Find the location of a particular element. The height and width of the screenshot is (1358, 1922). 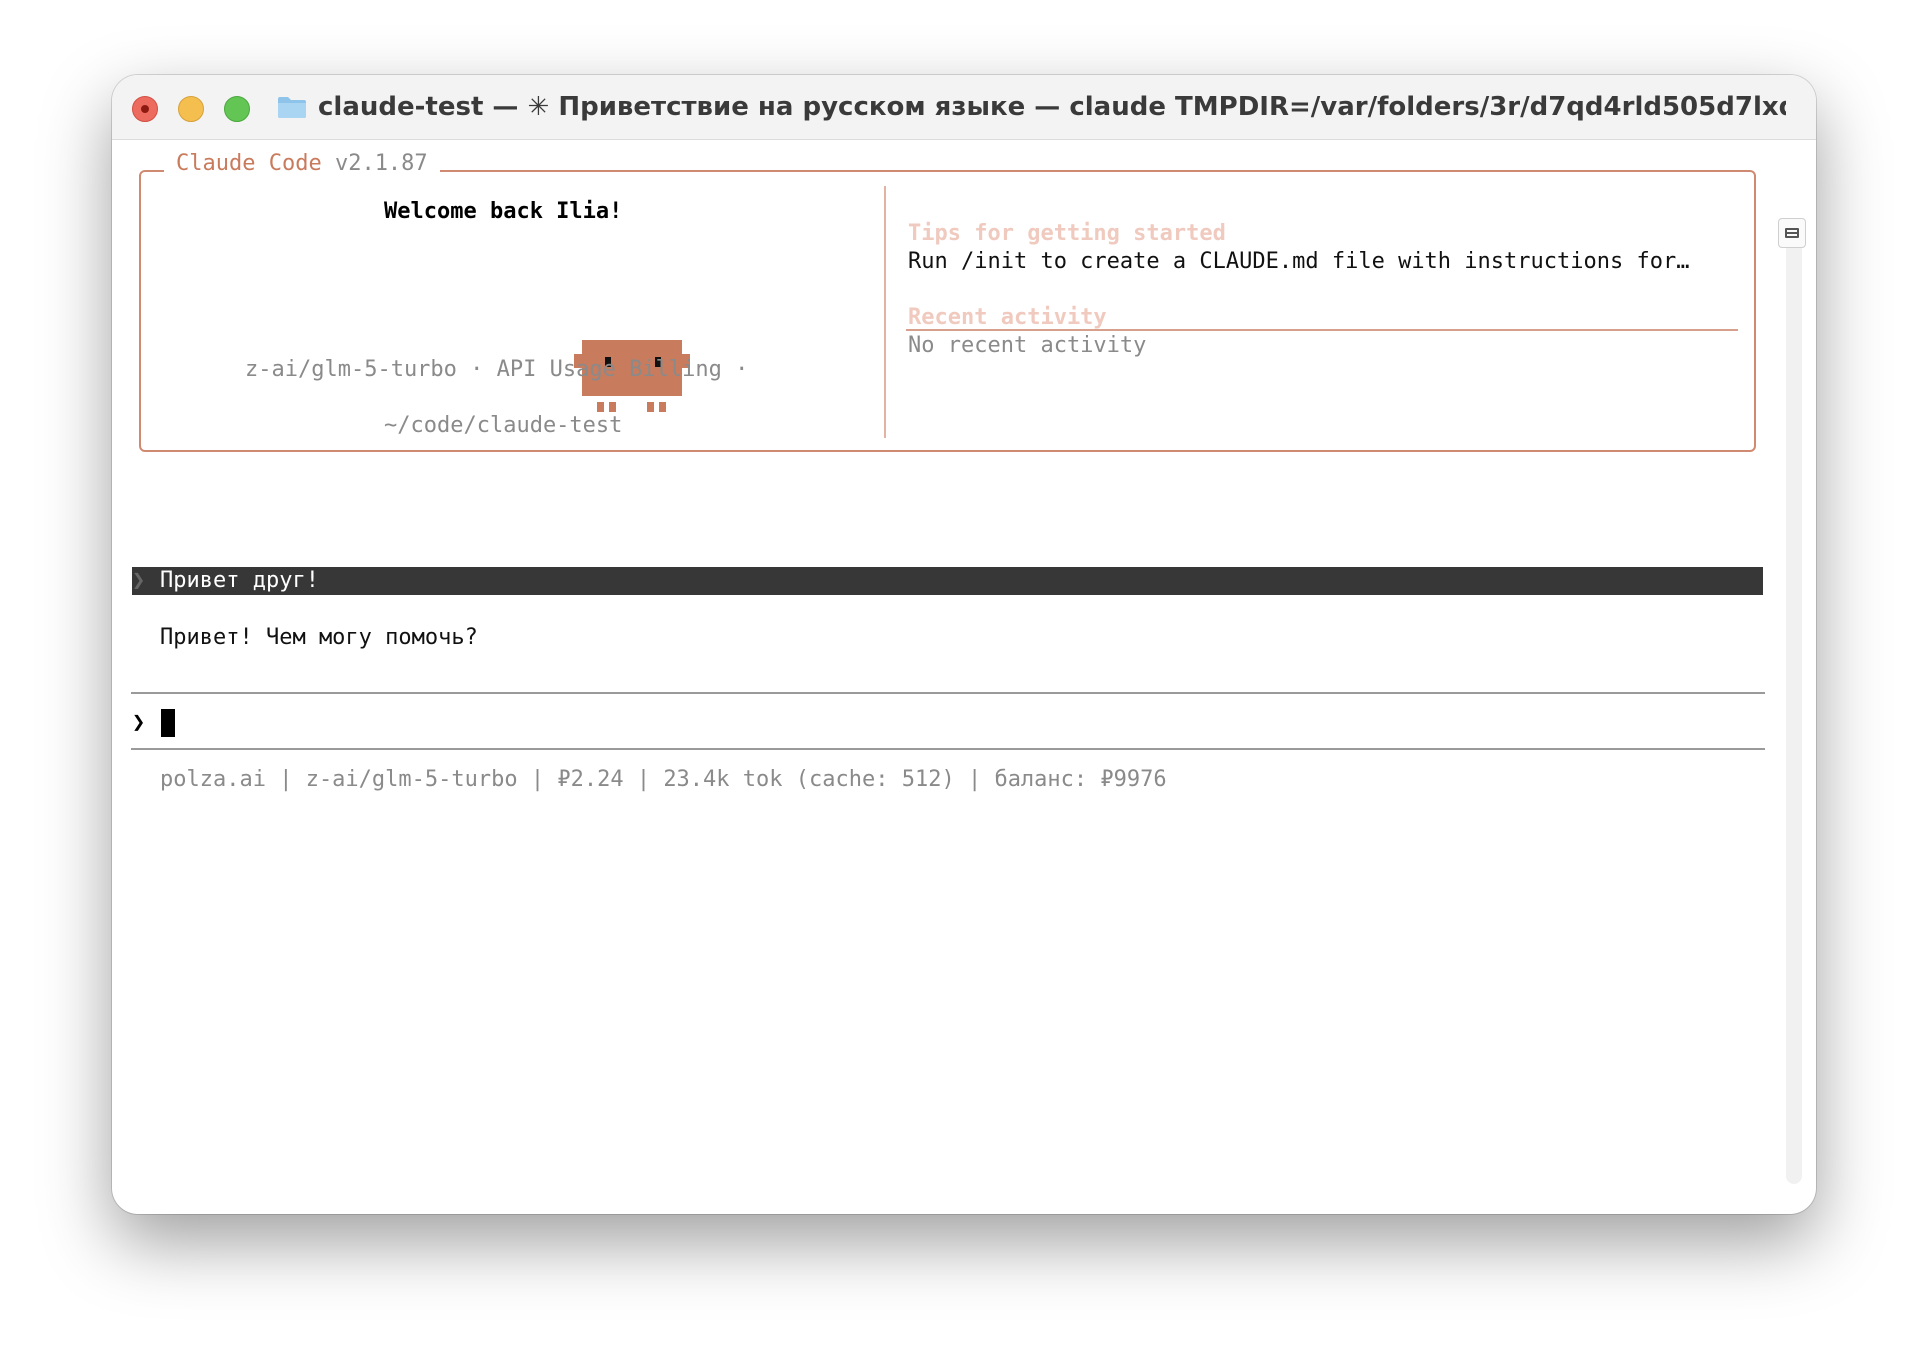

maximize-window-button is located at coordinates (237, 109).